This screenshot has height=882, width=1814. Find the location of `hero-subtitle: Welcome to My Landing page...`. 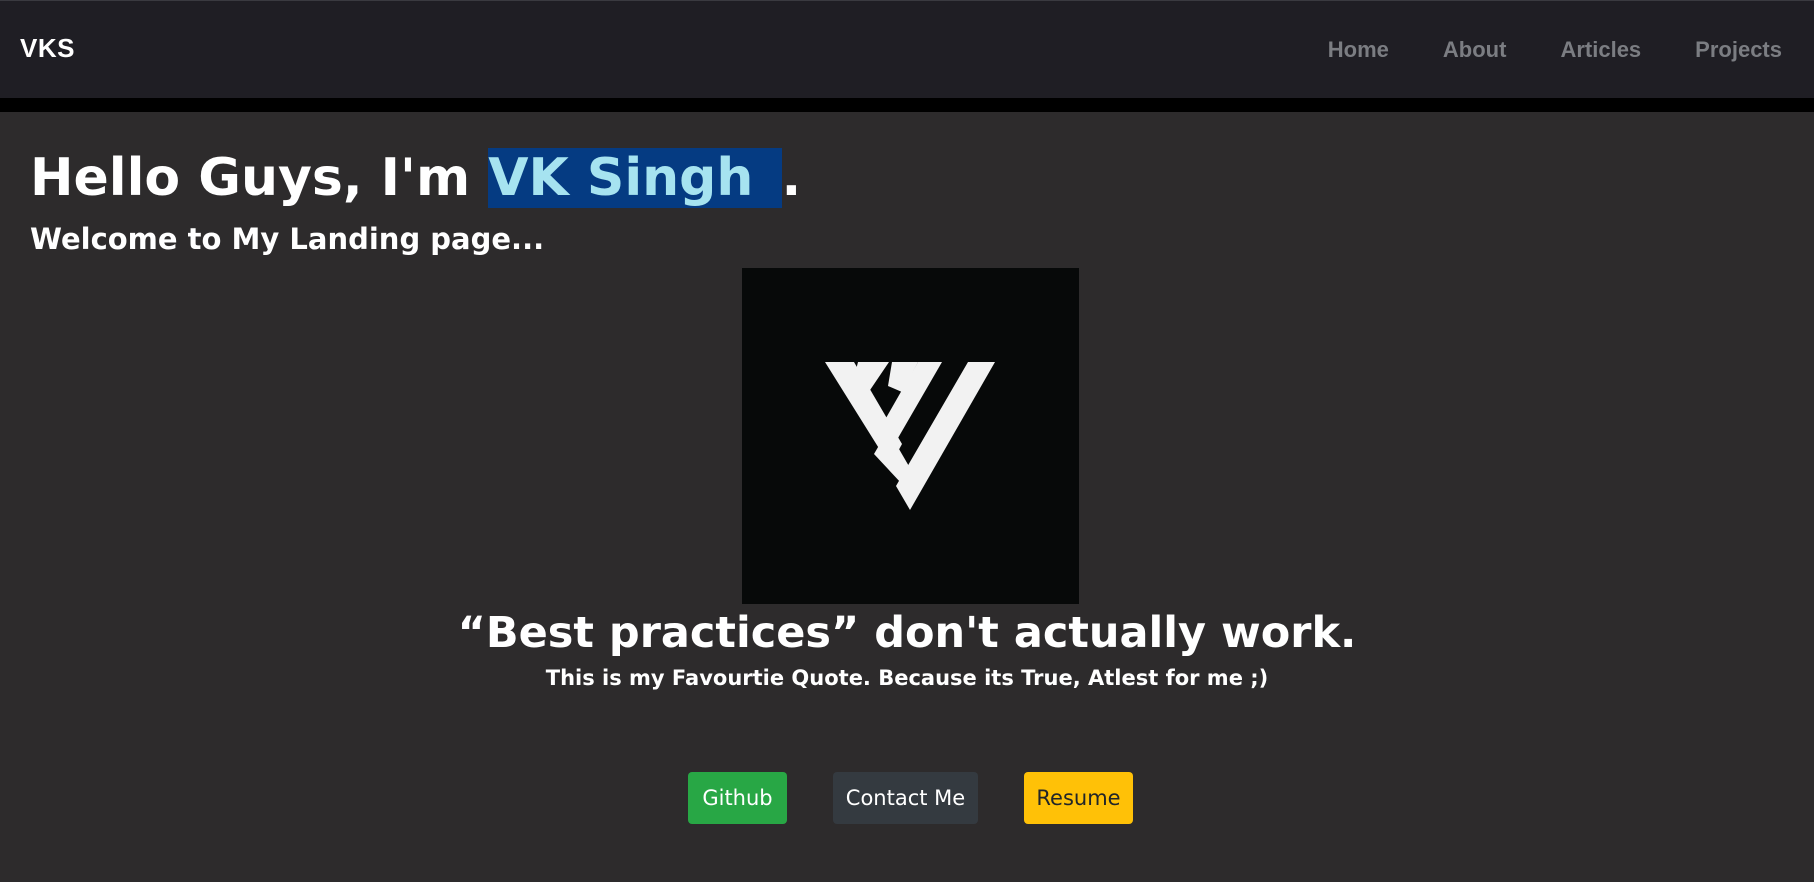

hero-subtitle: Welcome to My Landing page... is located at coordinates (287, 239).